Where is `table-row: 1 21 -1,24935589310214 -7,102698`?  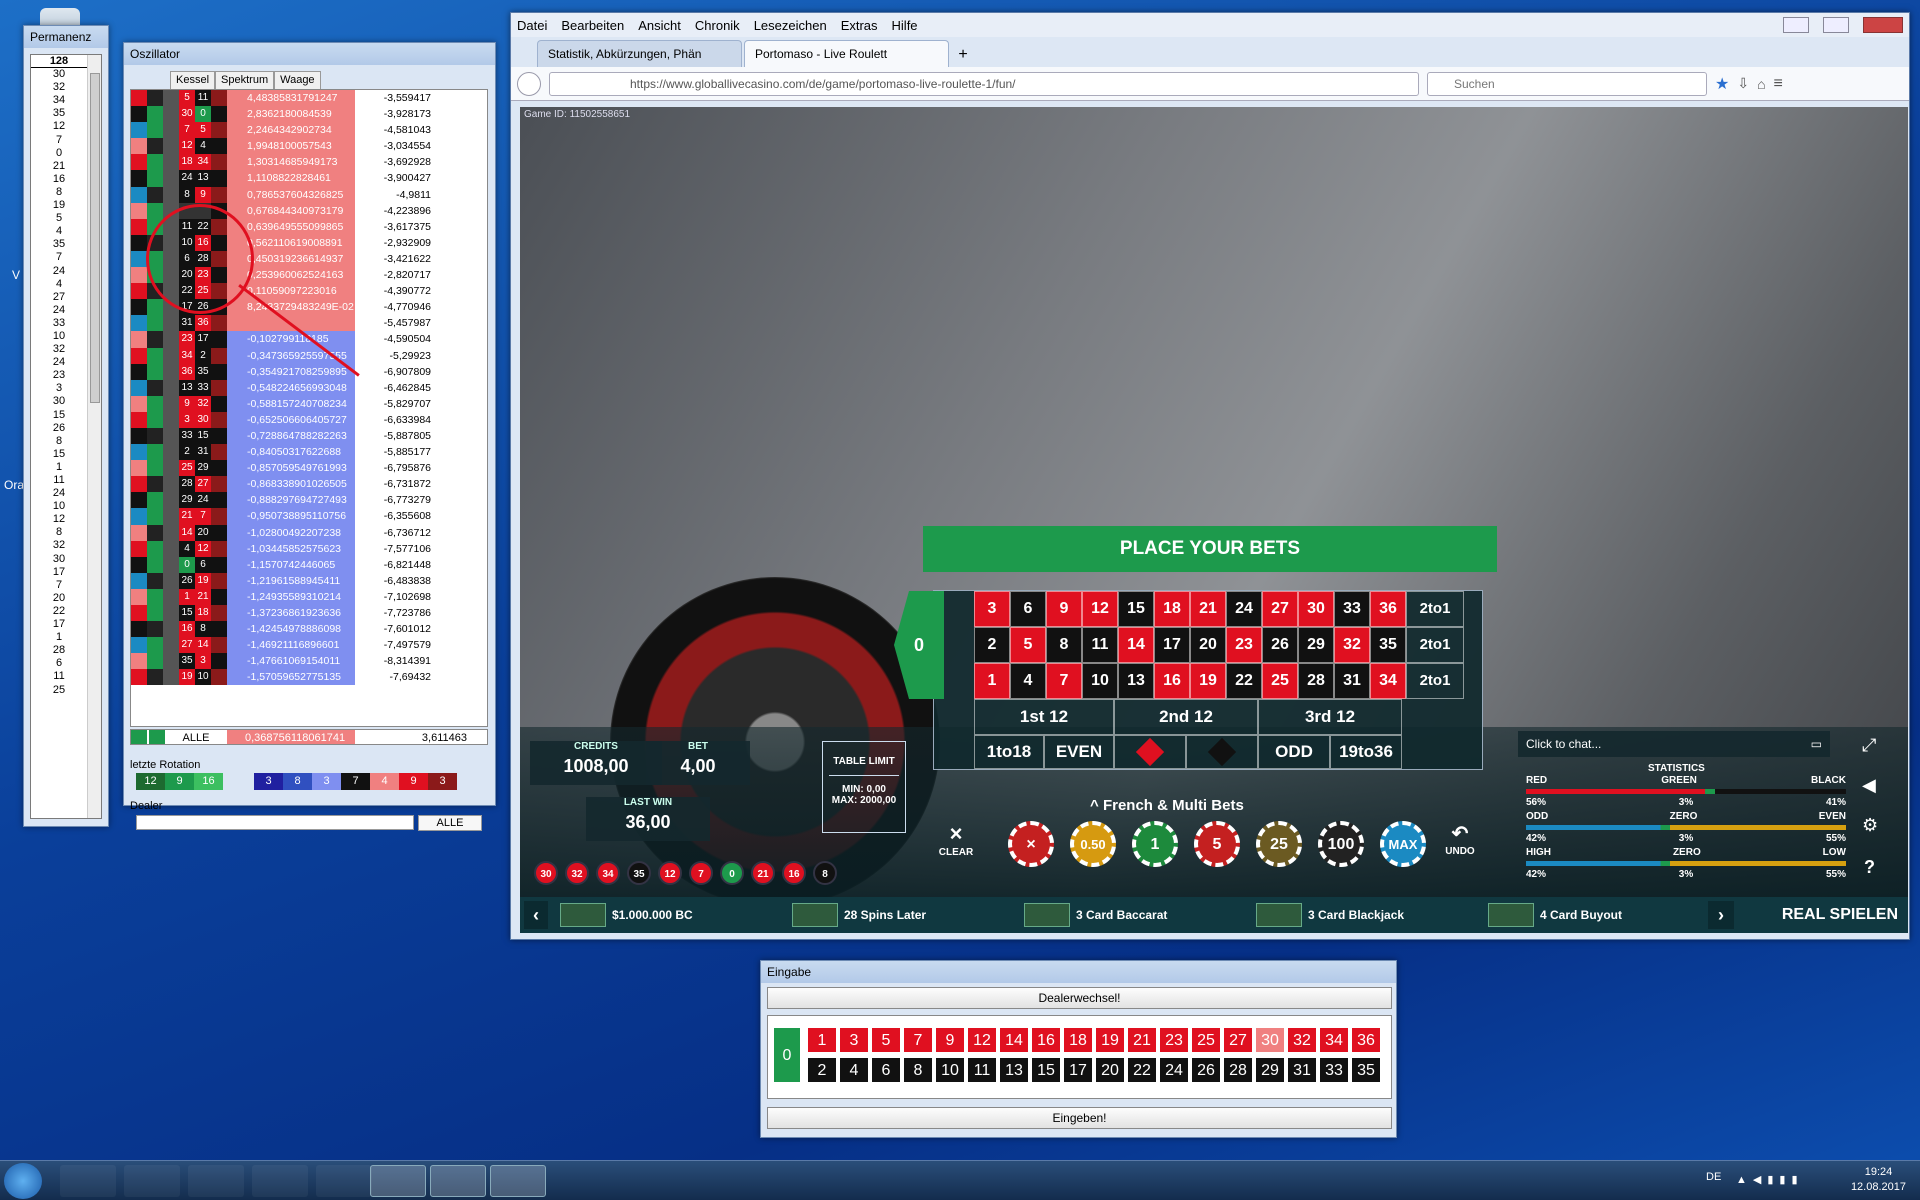 table-row: 1 21 -1,24935589310214 -7,102698 is located at coordinates (309, 596).